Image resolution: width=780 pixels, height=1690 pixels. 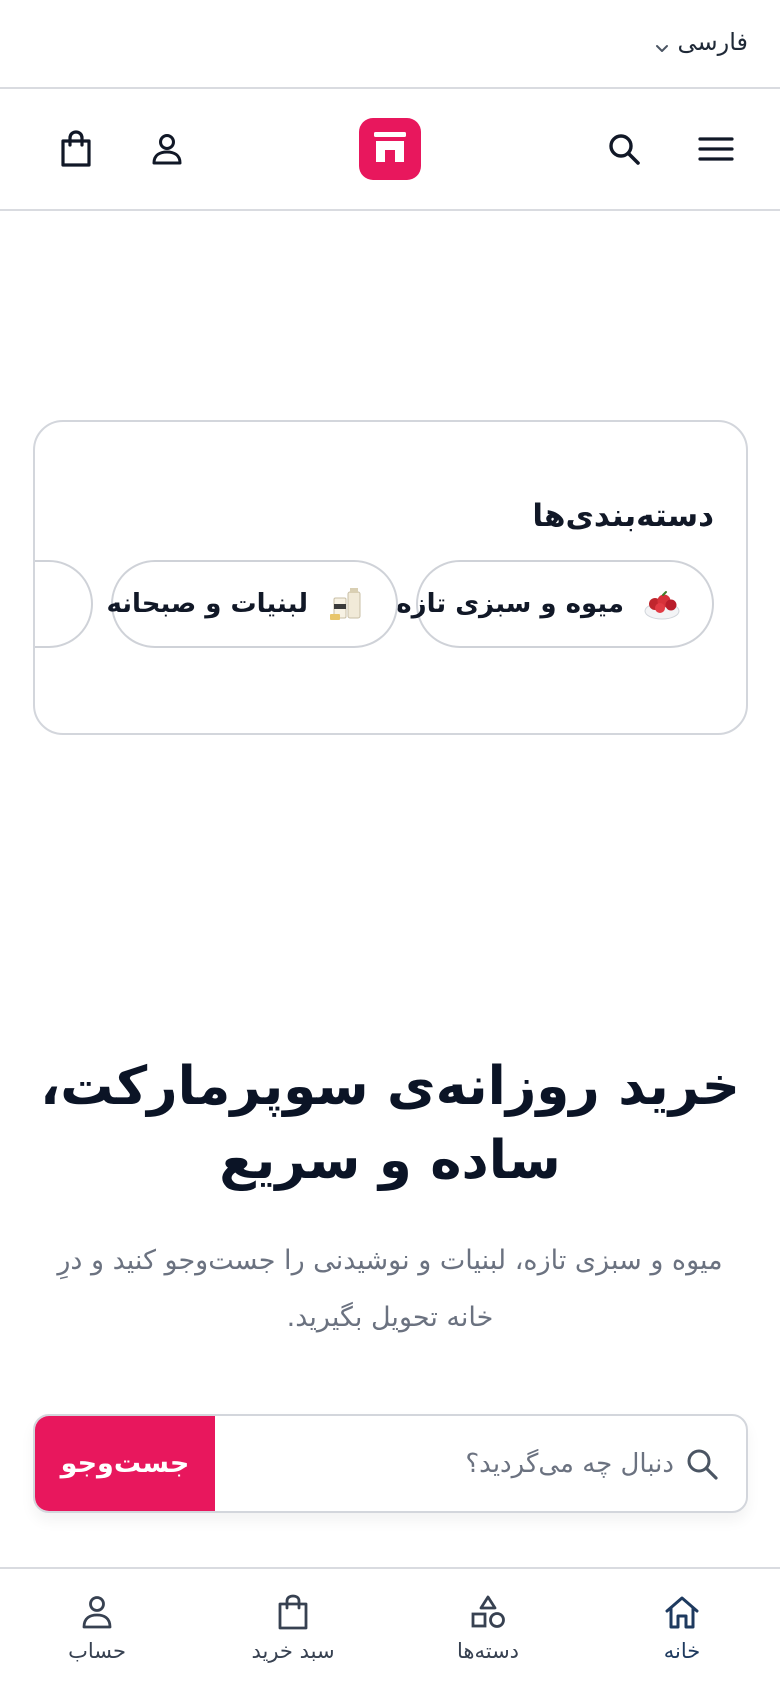 What do you see at coordinates (97, 1651) in the screenshot?
I see `nav-label: حساب` at bounding box center [97, 1651].